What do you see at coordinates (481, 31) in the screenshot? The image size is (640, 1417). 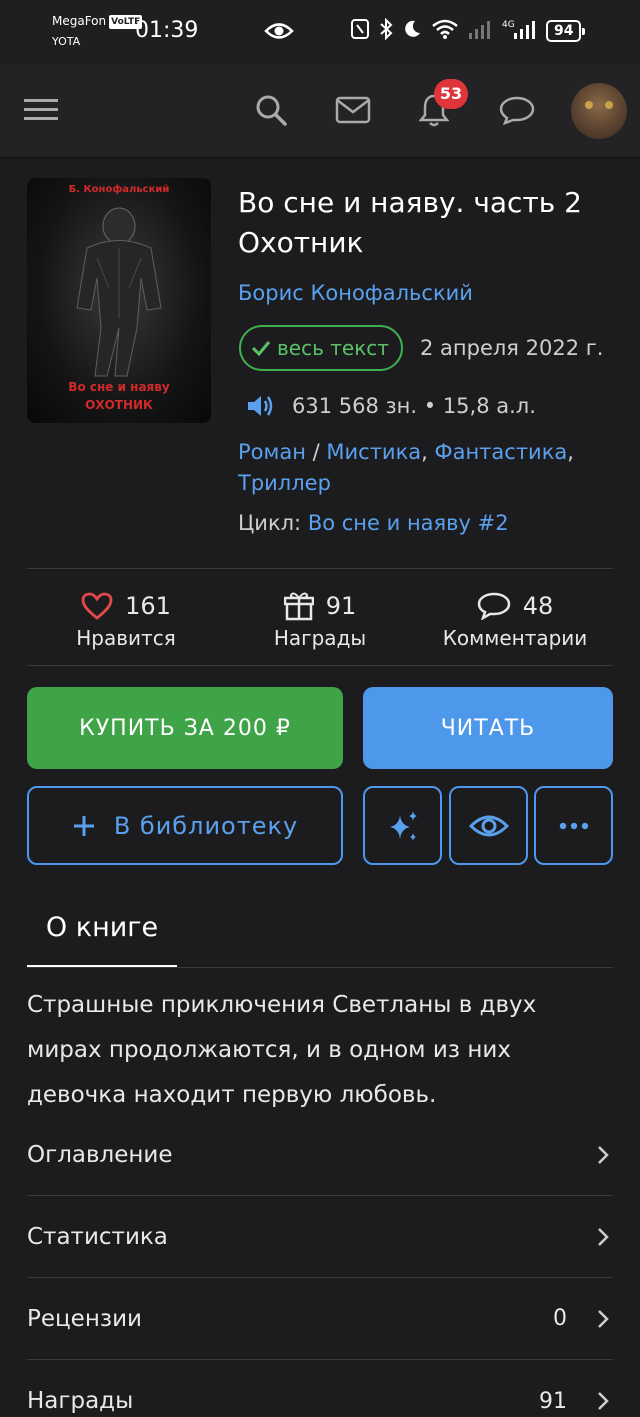 I see `signal-icon` at bounding box center [481, 31].